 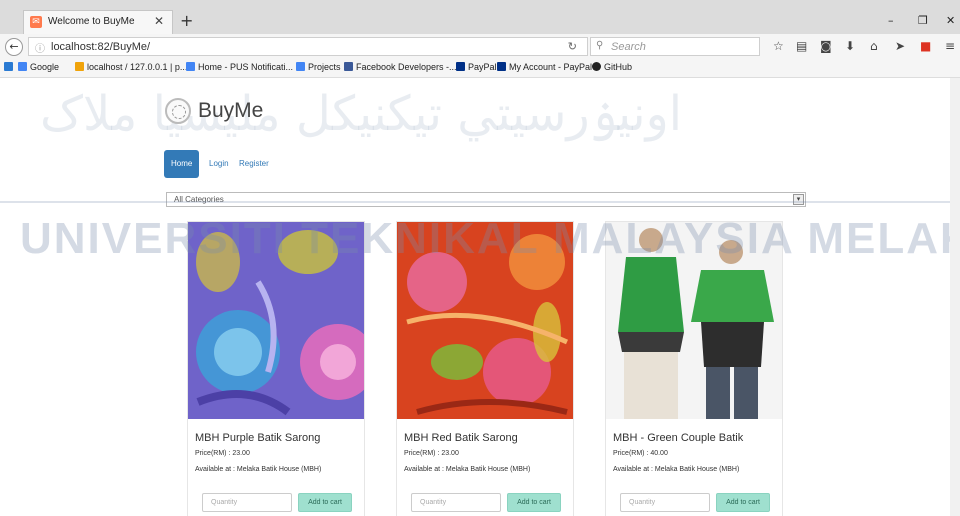 What do you see at coordinates (778, 46) in the screenshot?
I see `bookmark-star-icon: ☆` at bounding box center [778, 46].